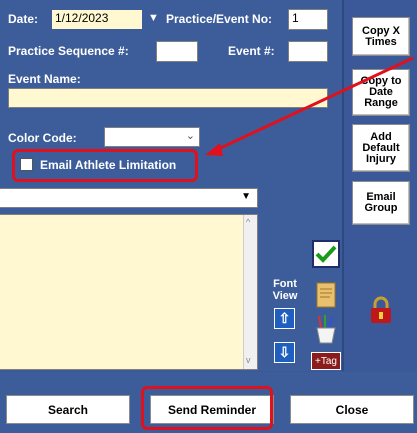  Describe the element at coordinates (68, 409) in the screenshot. I see `search-button: Search` at that location.